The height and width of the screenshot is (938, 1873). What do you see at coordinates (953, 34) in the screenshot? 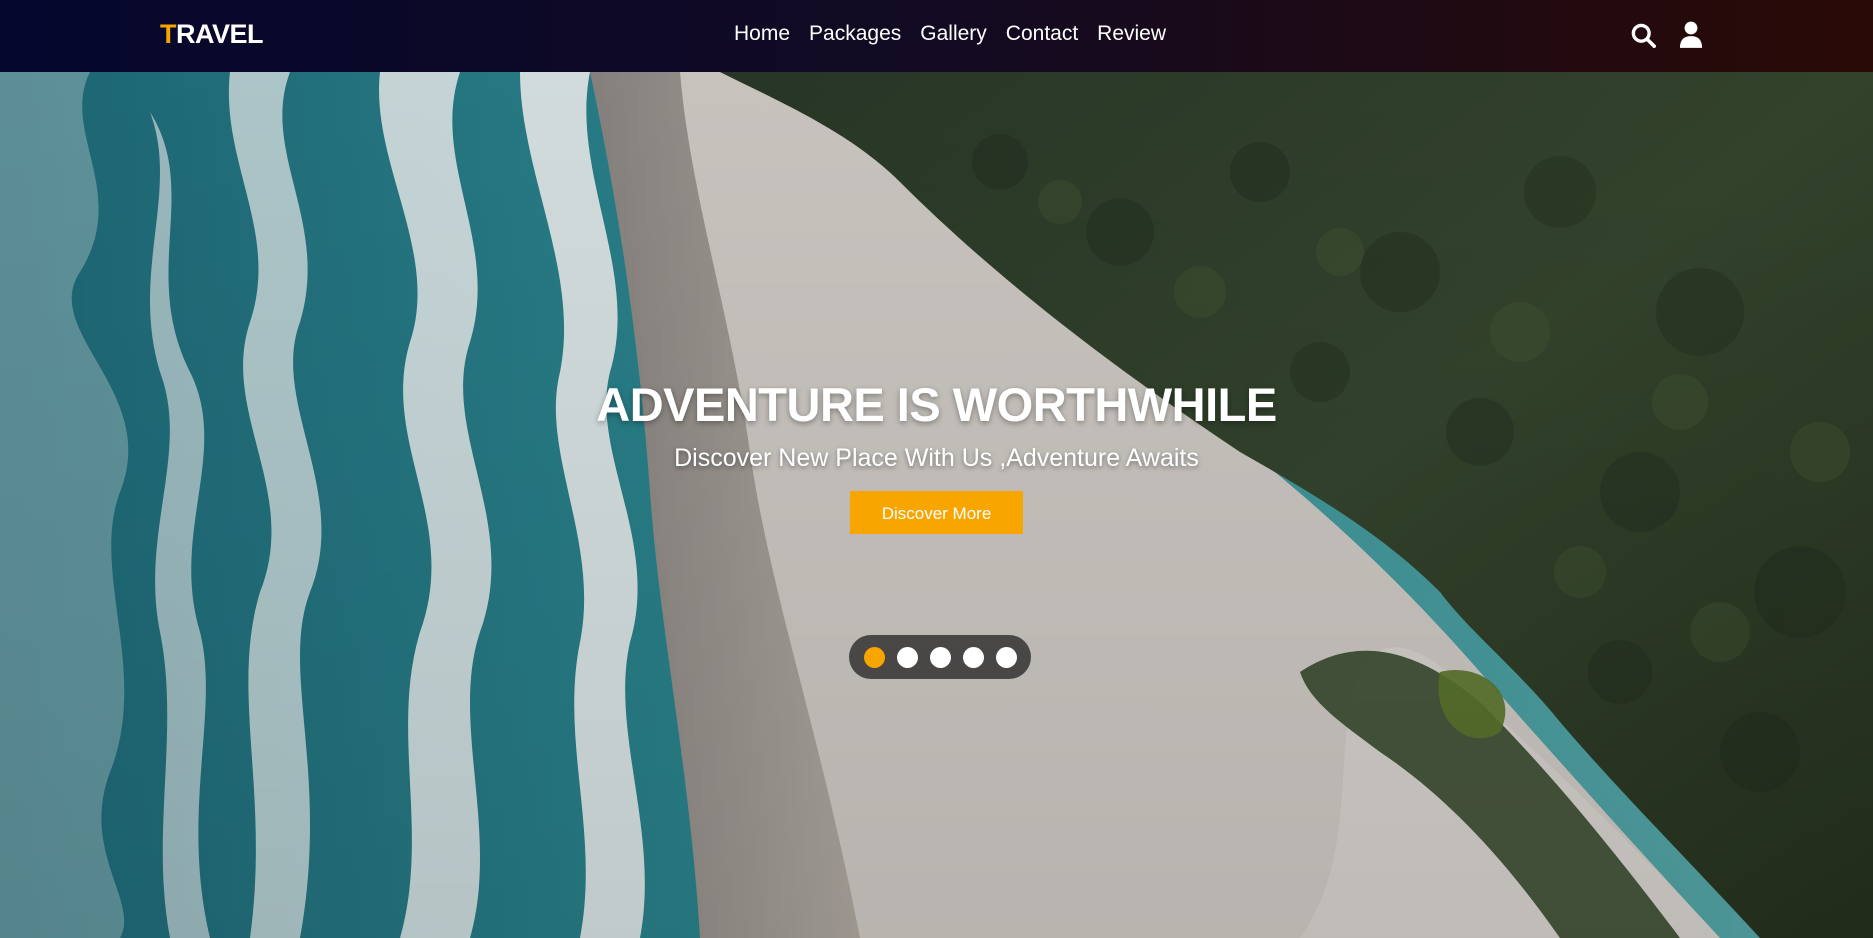
I see `nav-link-gallery: Gallery` at bounding box center [953, 34].